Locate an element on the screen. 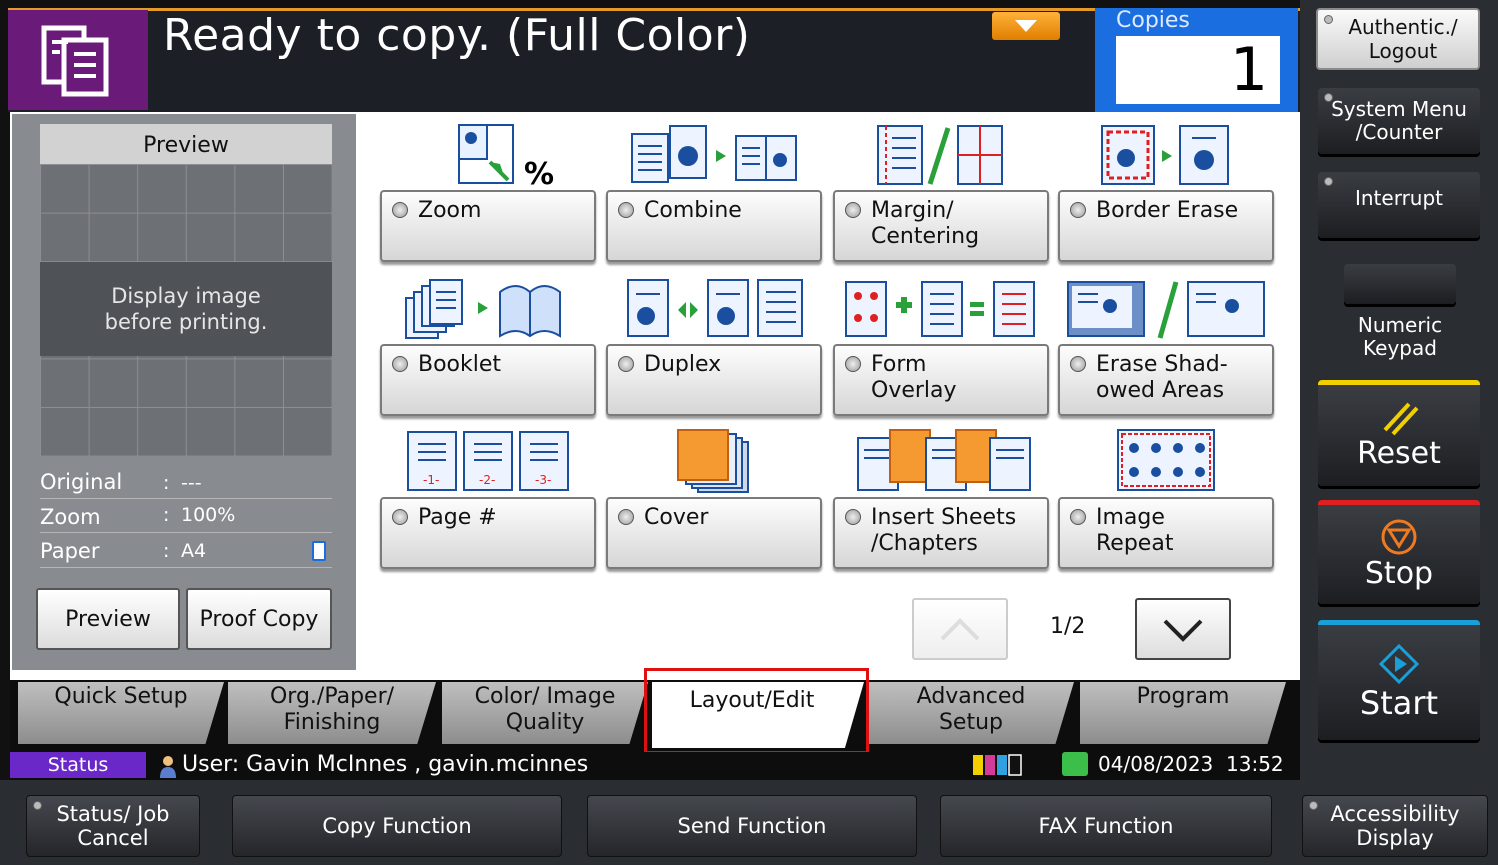 This screenshot has width=1498, height=865. system-menu-counter-button: System Menu /Counter is located at coordinates (1399, 121).